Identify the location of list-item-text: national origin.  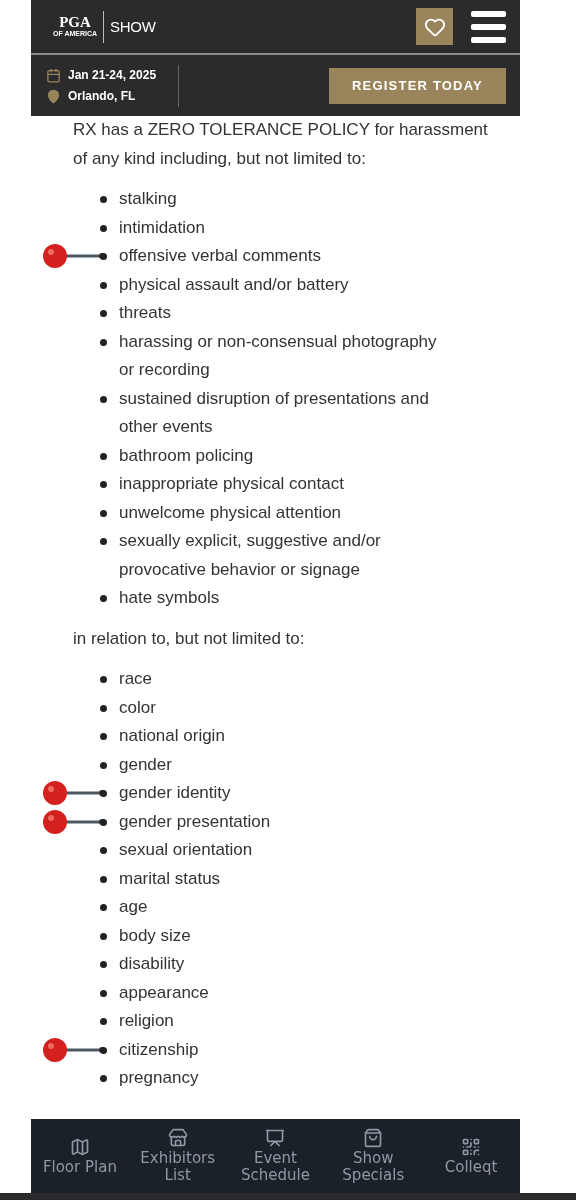
(172, 736).